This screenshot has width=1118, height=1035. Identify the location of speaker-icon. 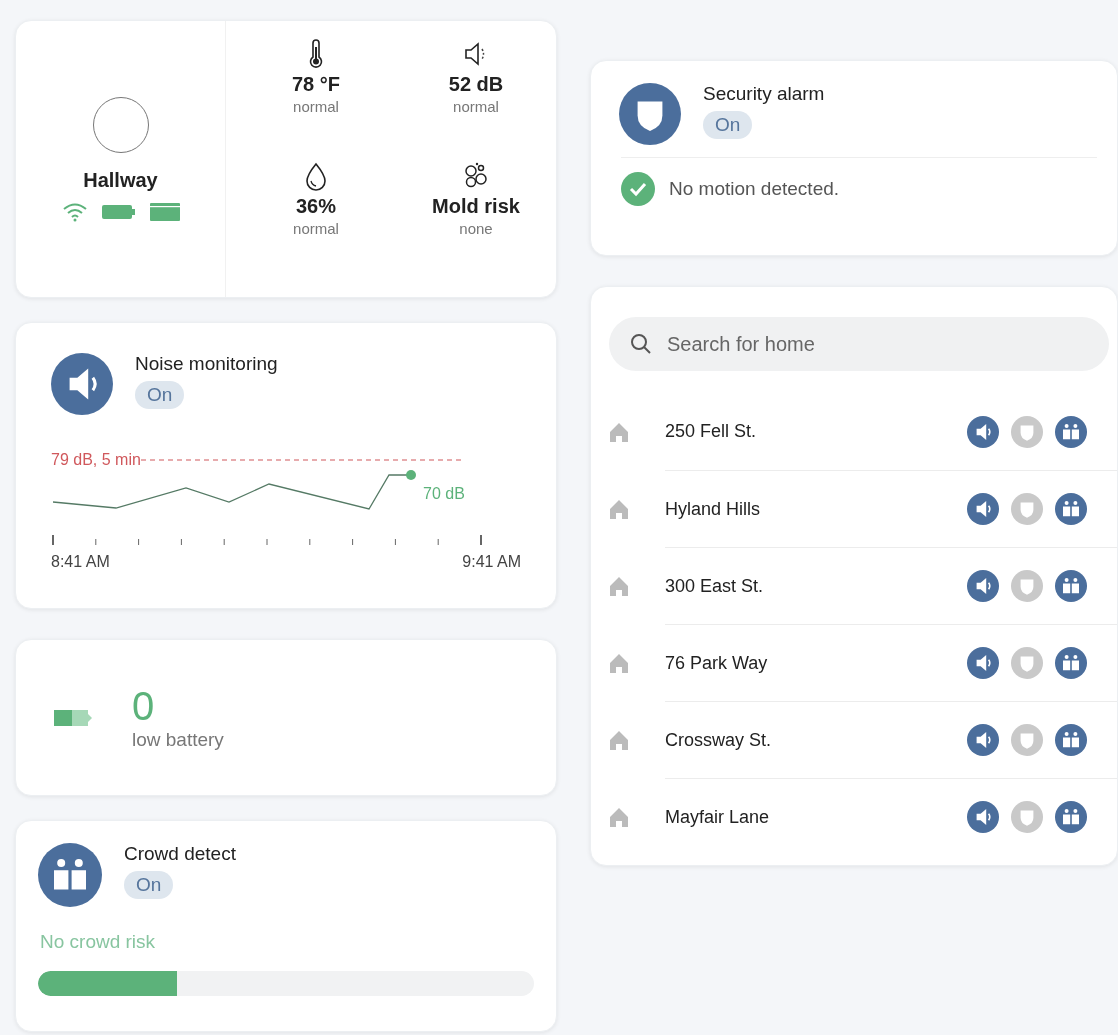
(82, 384).